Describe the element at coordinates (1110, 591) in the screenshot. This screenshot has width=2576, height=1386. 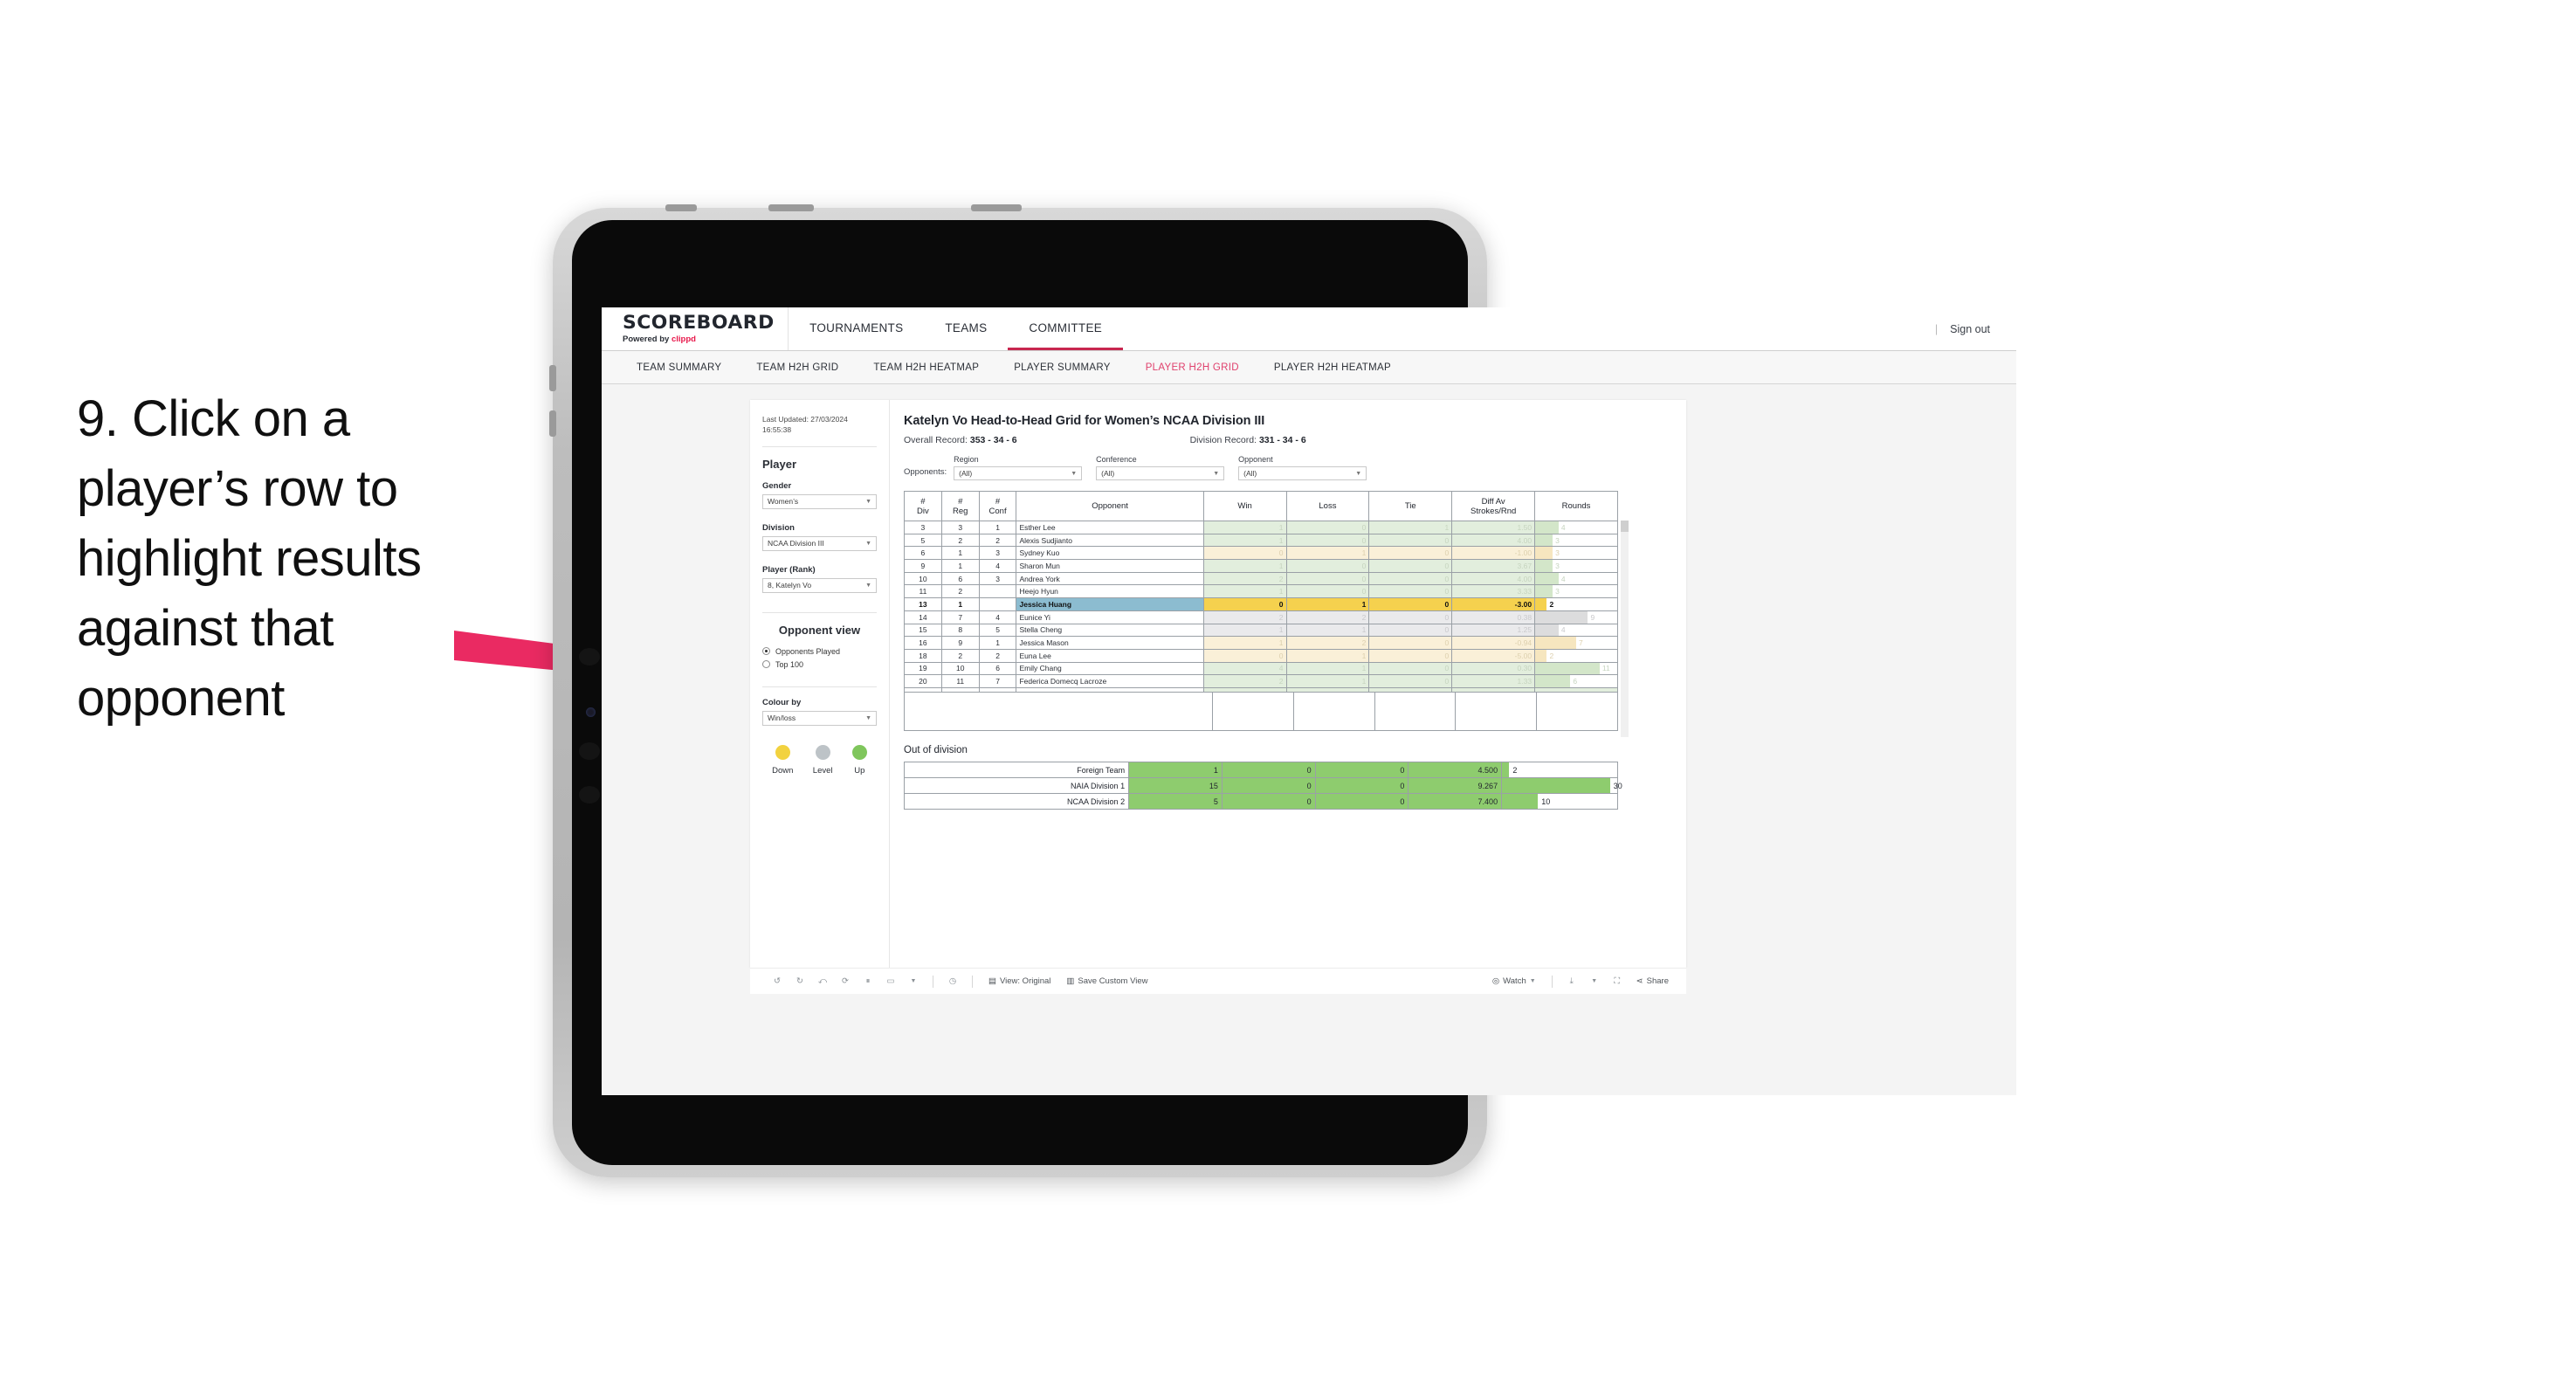
I see `cell-opponent: Heejo Hyun` at that location.